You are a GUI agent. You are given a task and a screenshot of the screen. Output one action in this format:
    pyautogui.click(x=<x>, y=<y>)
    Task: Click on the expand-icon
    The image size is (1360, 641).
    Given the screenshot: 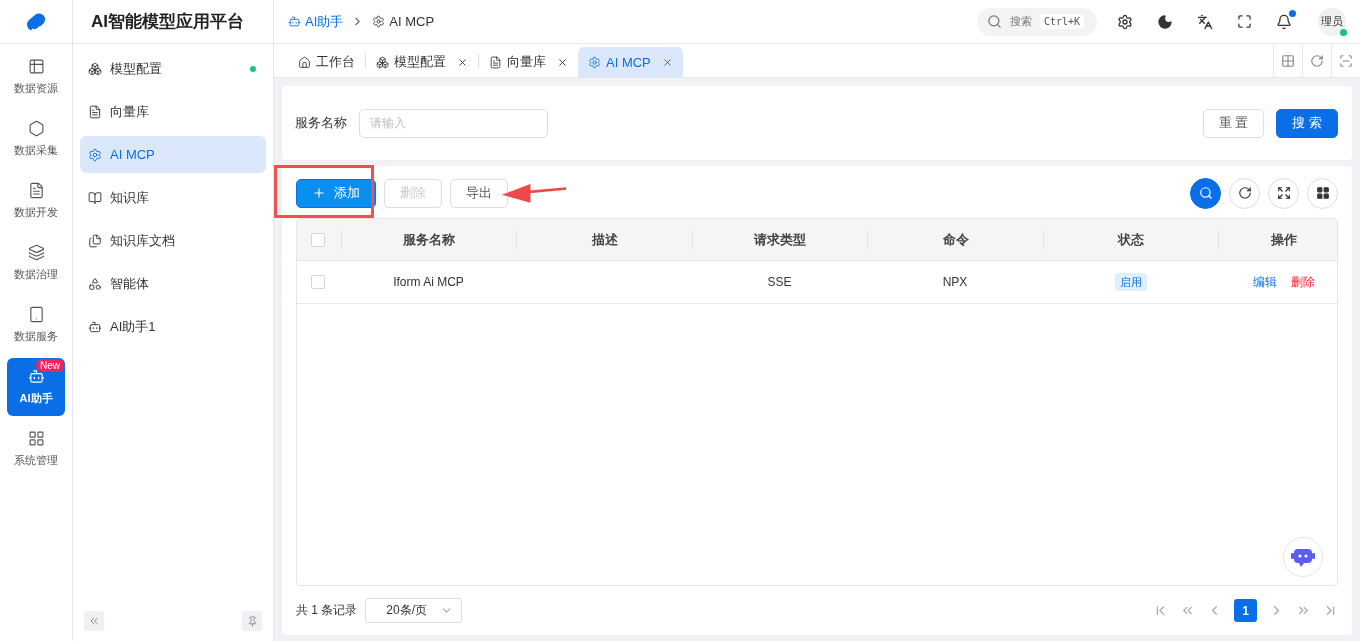 What is the action you would take?
    pyautogui.click(x=1283, y=193)
    